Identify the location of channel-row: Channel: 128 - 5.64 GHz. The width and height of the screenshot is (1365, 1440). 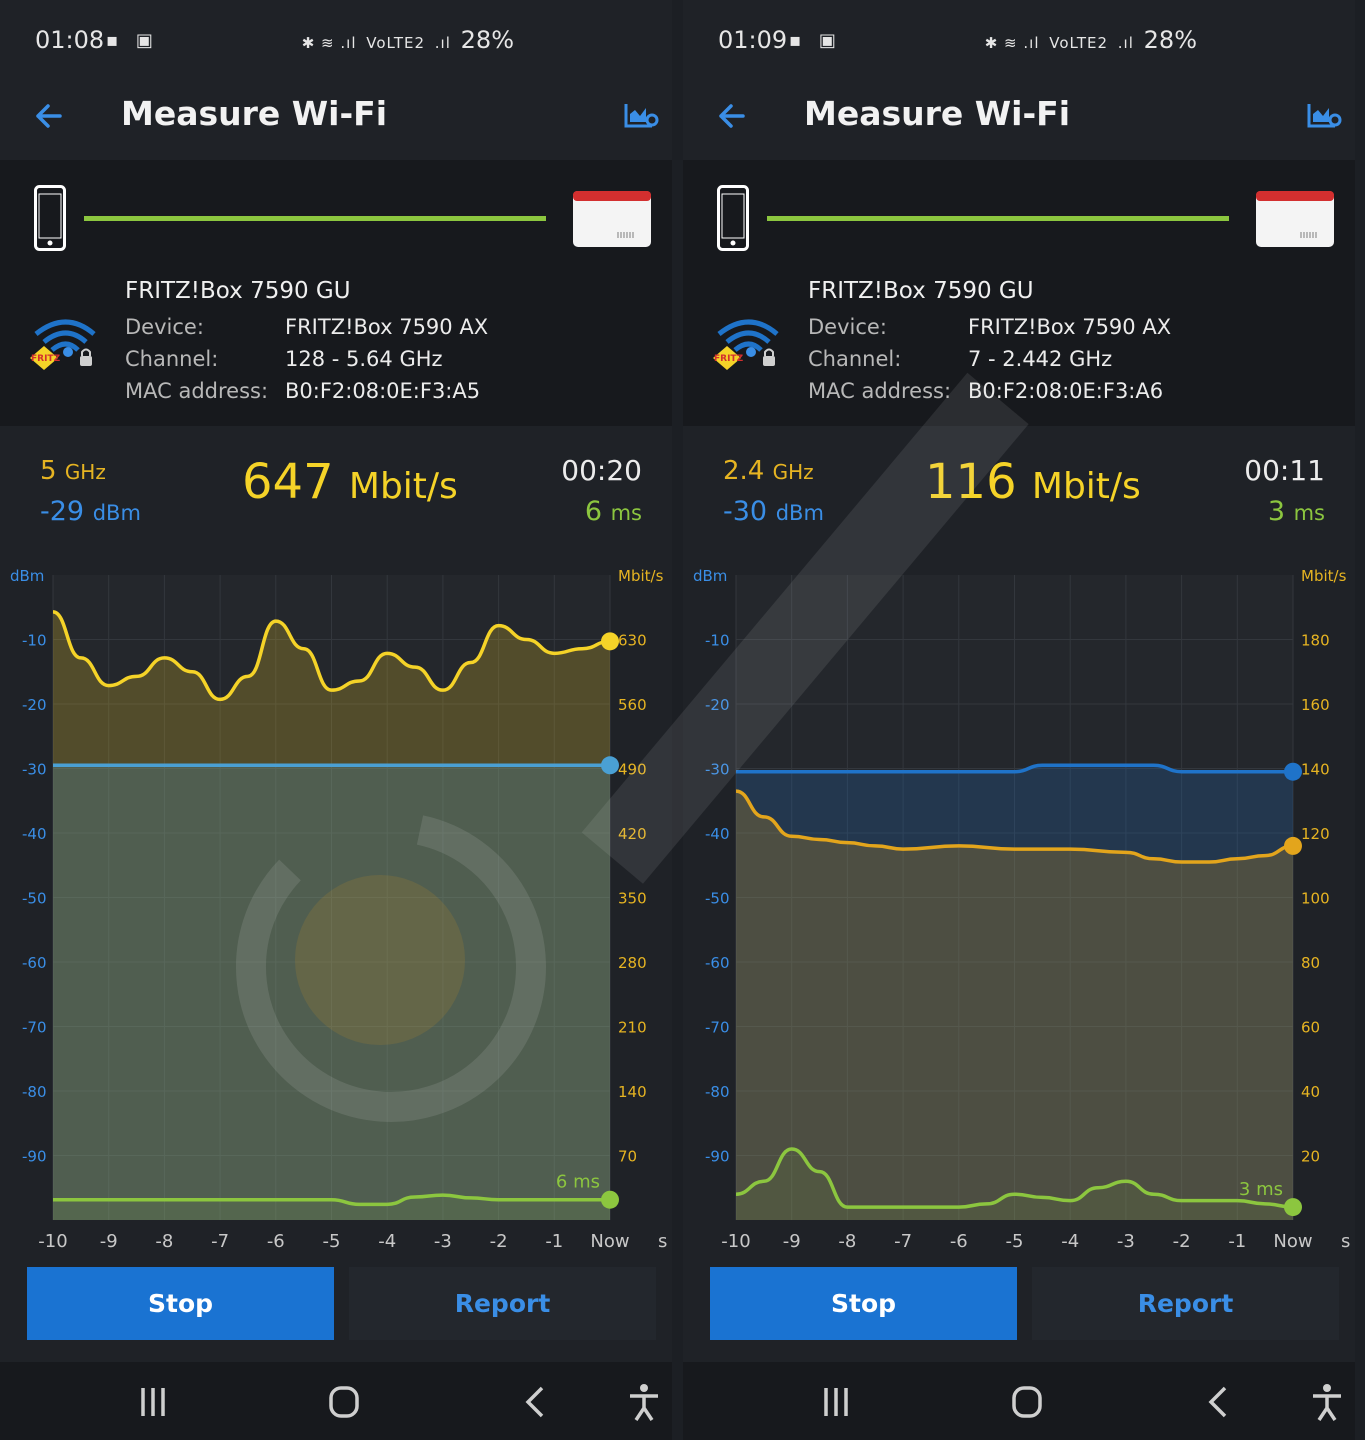
(284, 359).